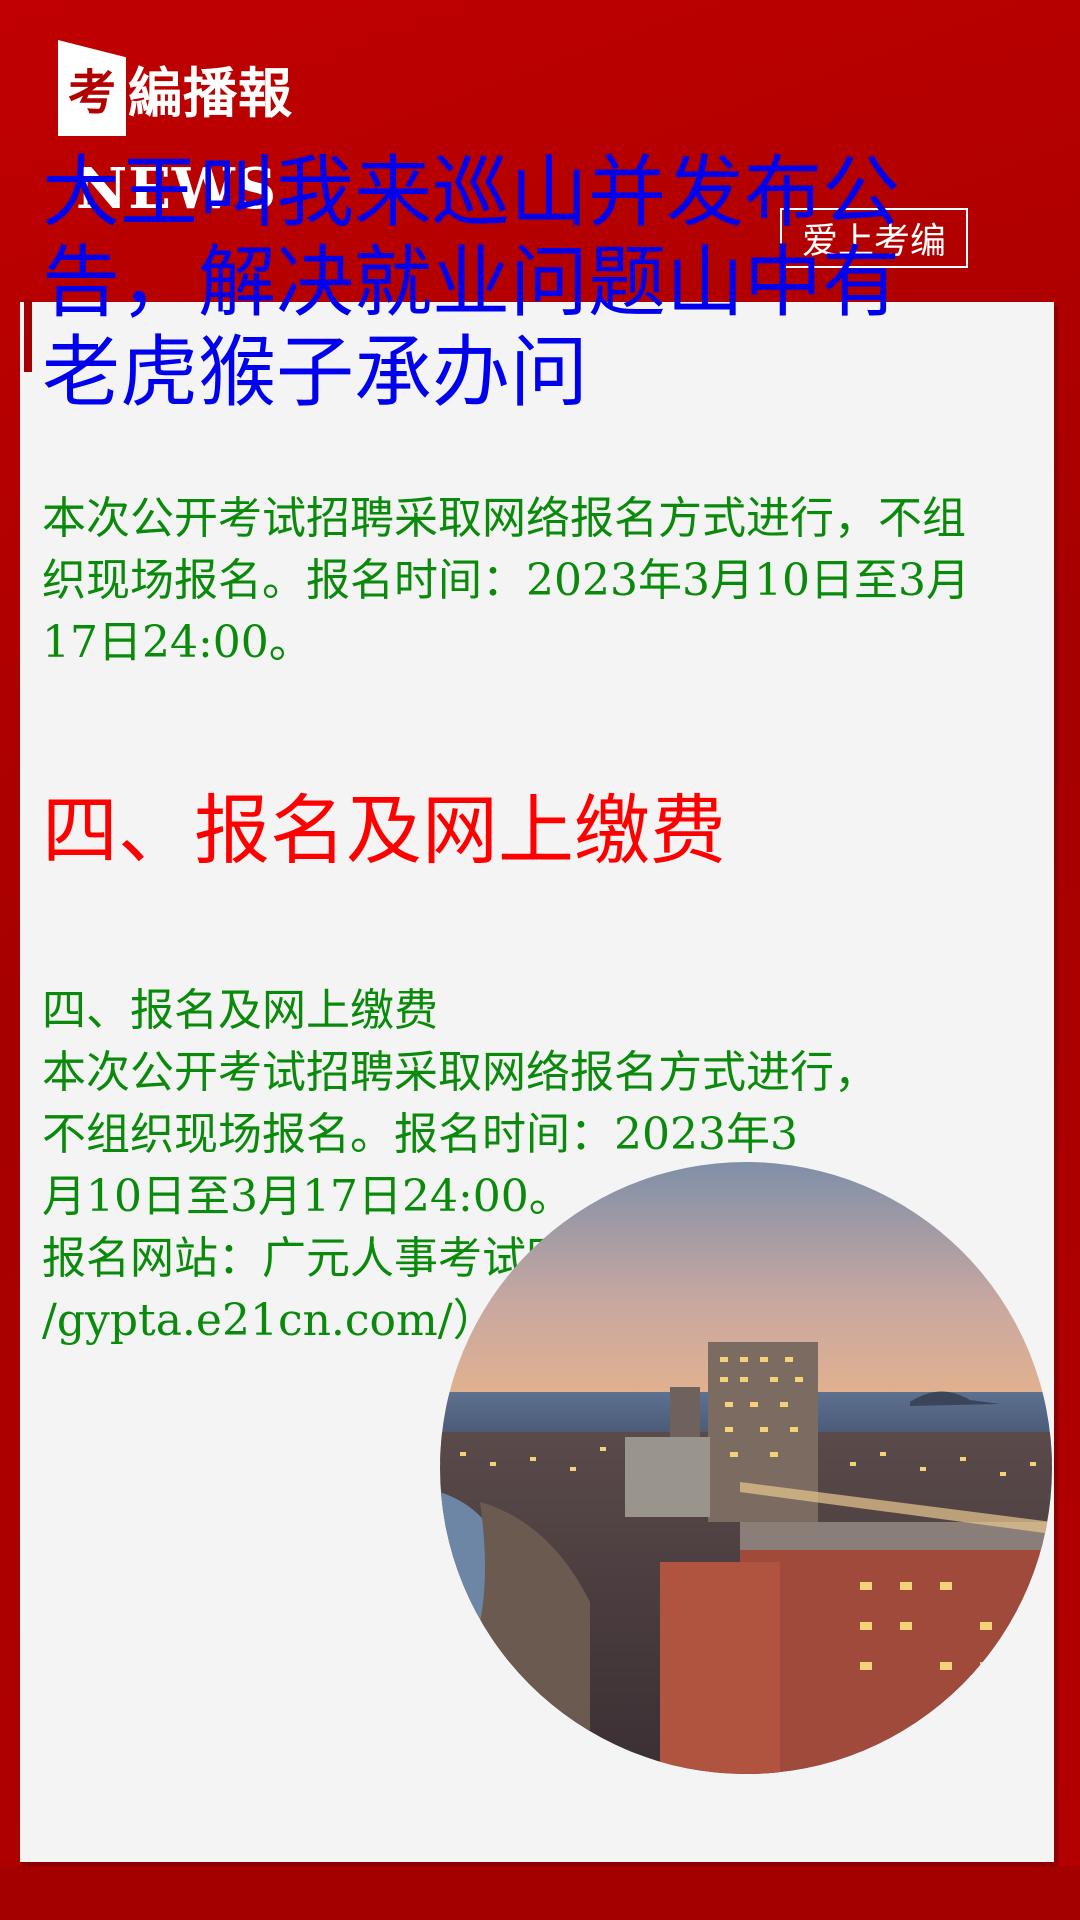 The image size is (1080, 1920). I want to click on section-heading: 四、报名及网上缴费, so click(384, 830).